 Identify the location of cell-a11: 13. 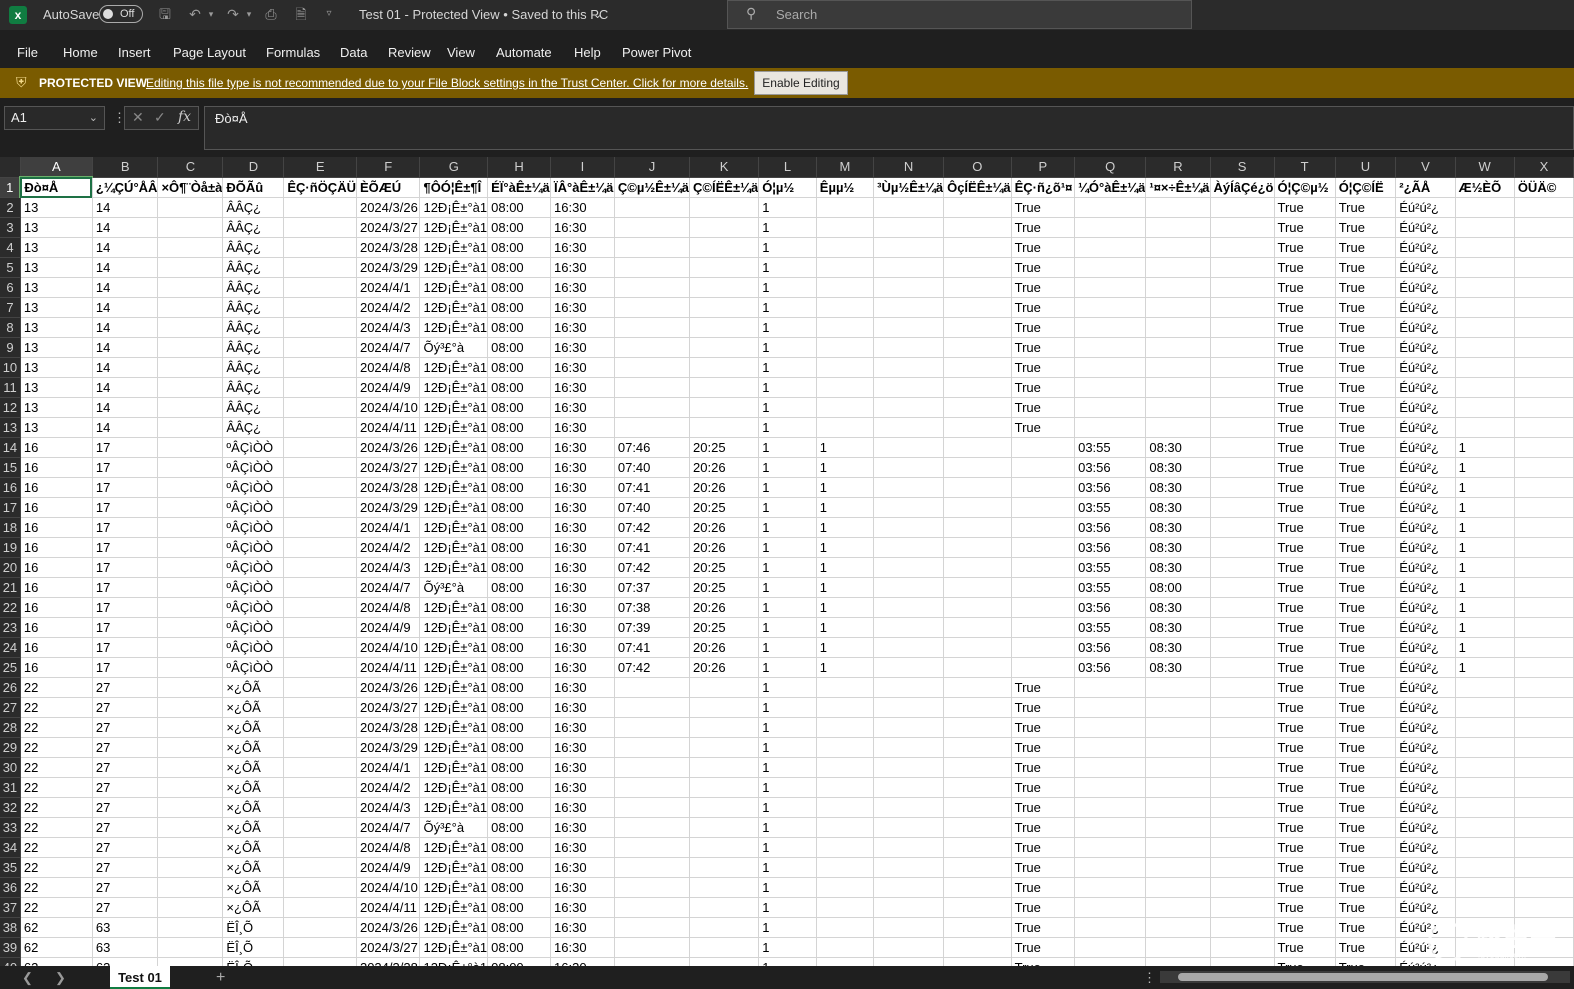
(56, 387).